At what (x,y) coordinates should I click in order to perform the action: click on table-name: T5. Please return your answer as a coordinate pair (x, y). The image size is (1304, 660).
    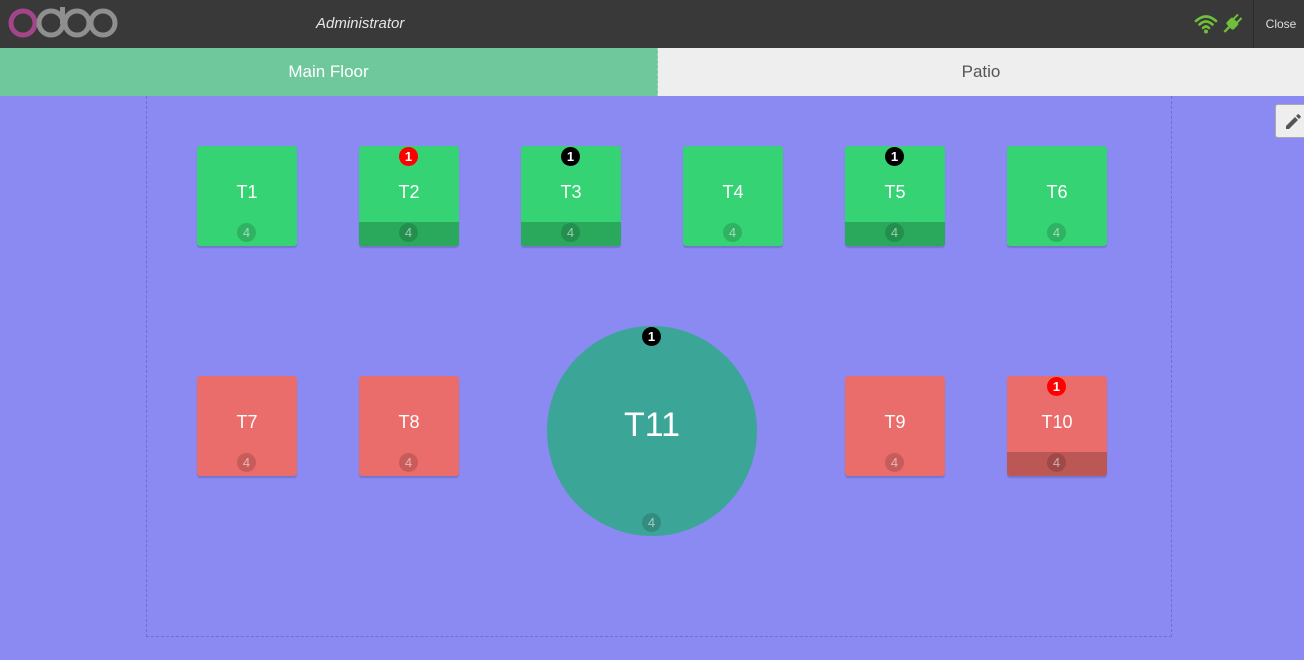
    Looking at the image, I should click on (895, 192).